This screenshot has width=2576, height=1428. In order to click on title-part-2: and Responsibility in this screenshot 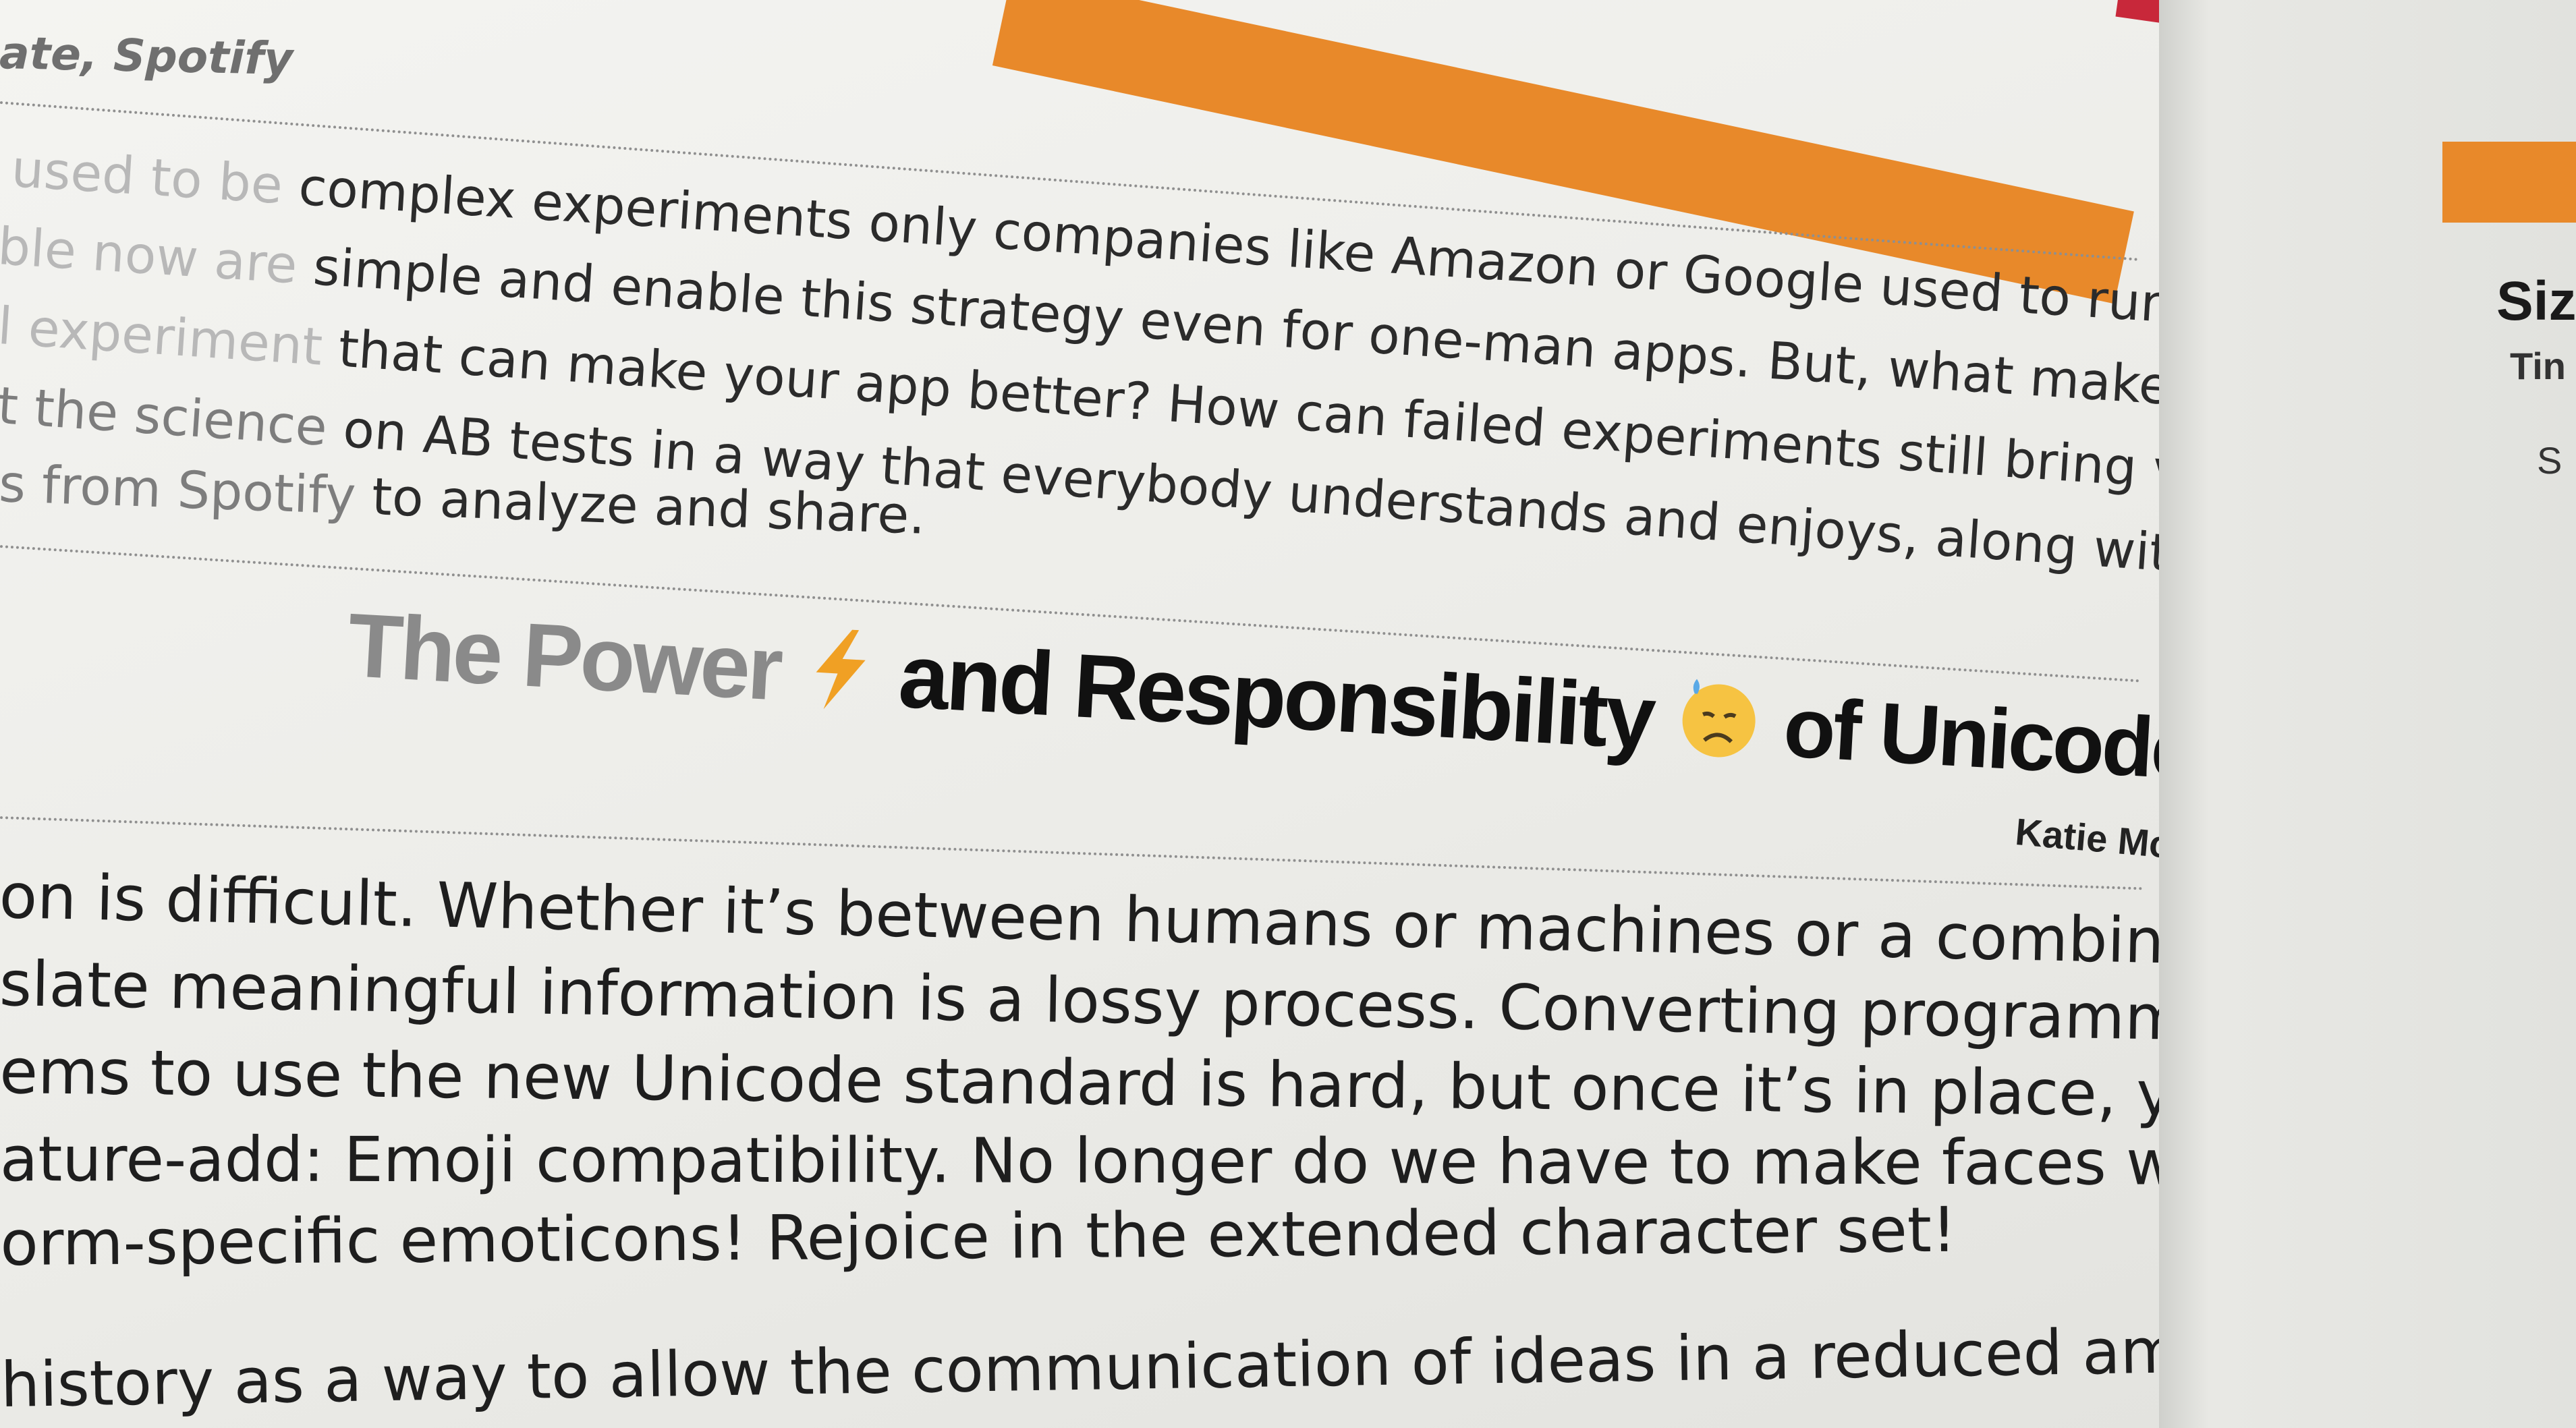, I will do `click(1276, 696)`.